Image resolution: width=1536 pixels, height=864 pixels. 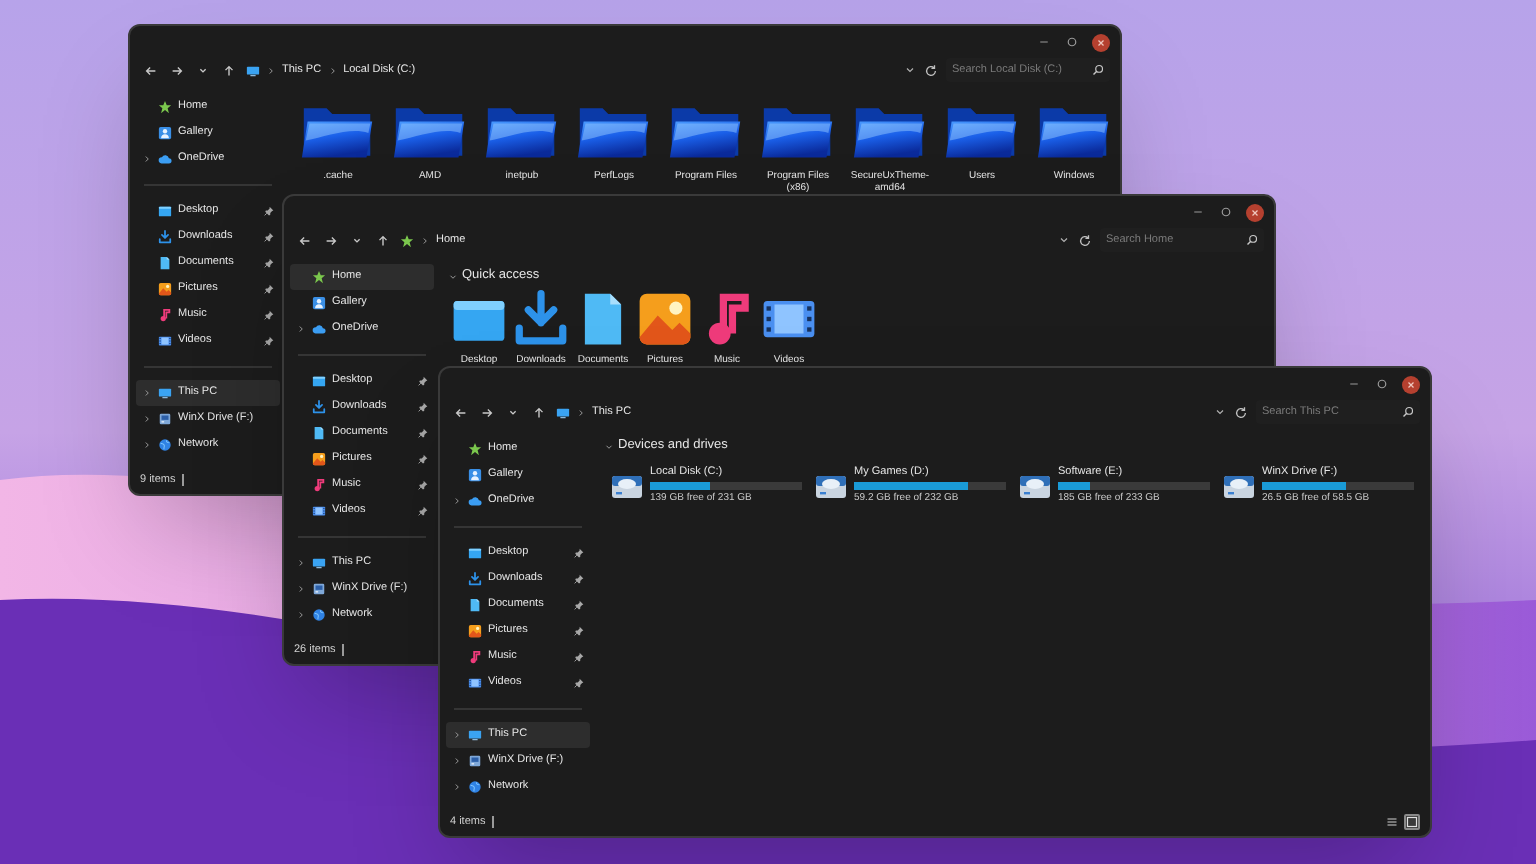 I want to click on square-icon, so click(x=1412, y=822).